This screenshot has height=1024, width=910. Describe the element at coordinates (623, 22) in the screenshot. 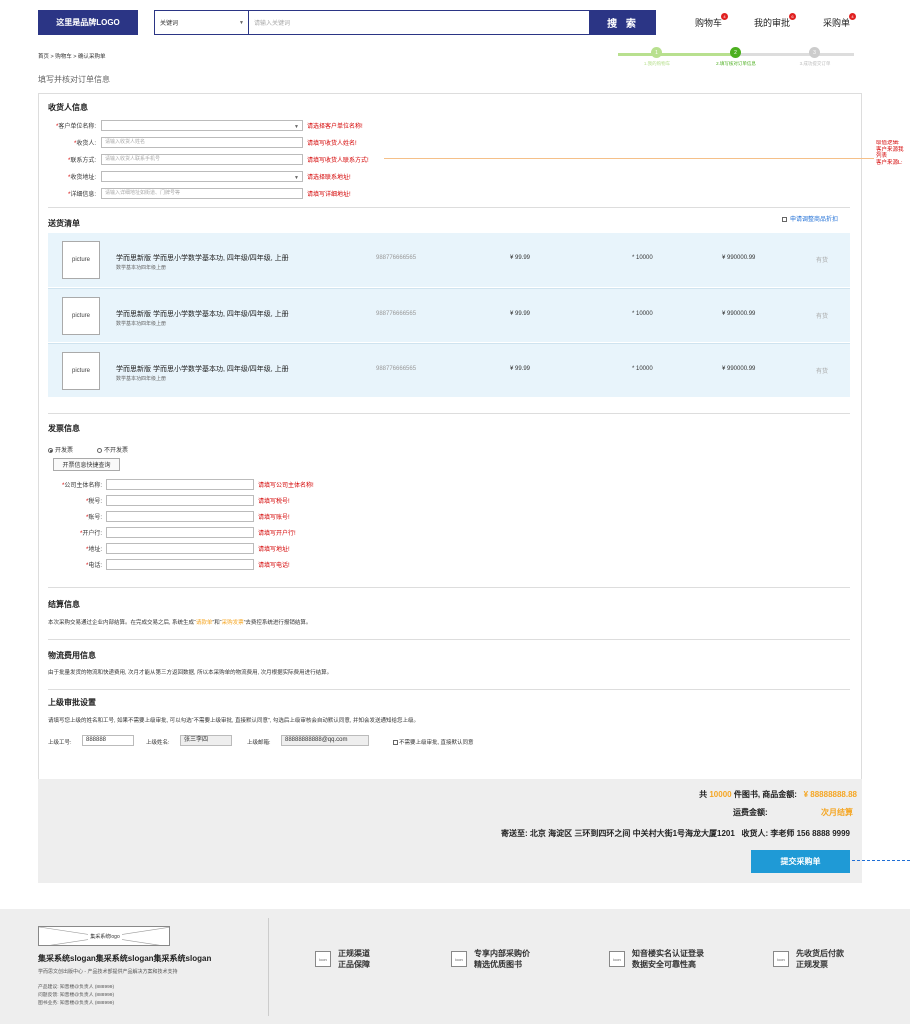

I see `search-button: 搜 索` at that location.